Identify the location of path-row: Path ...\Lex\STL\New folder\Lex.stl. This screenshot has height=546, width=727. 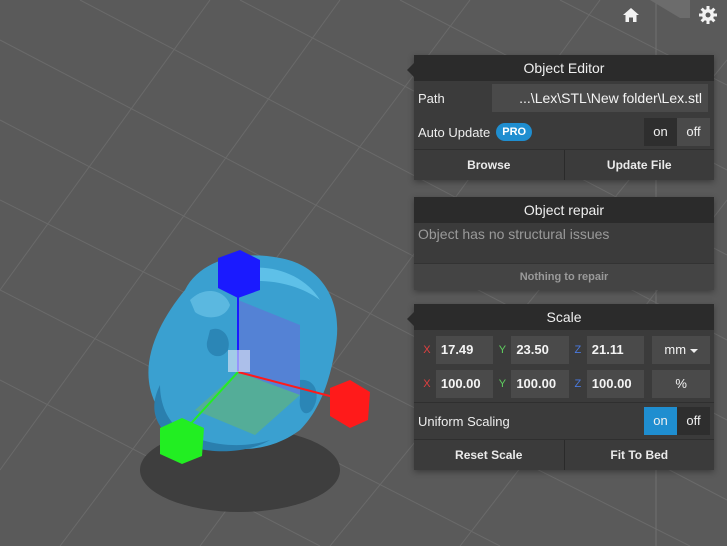
(564, 98).